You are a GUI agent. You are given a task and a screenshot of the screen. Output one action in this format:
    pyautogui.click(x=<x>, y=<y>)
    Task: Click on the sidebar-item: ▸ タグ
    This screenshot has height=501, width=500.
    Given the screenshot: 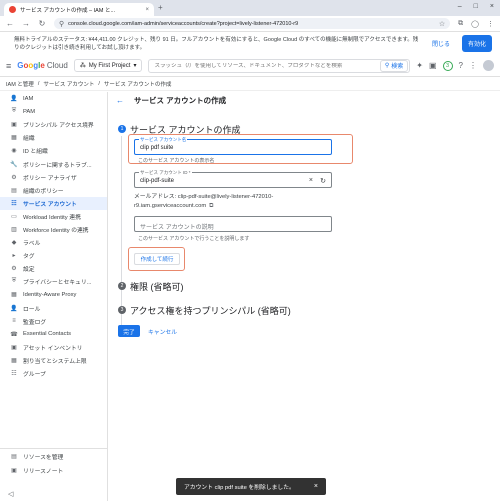 What is the action you would take?
    pyautogui.click(x=53, y=255)
    